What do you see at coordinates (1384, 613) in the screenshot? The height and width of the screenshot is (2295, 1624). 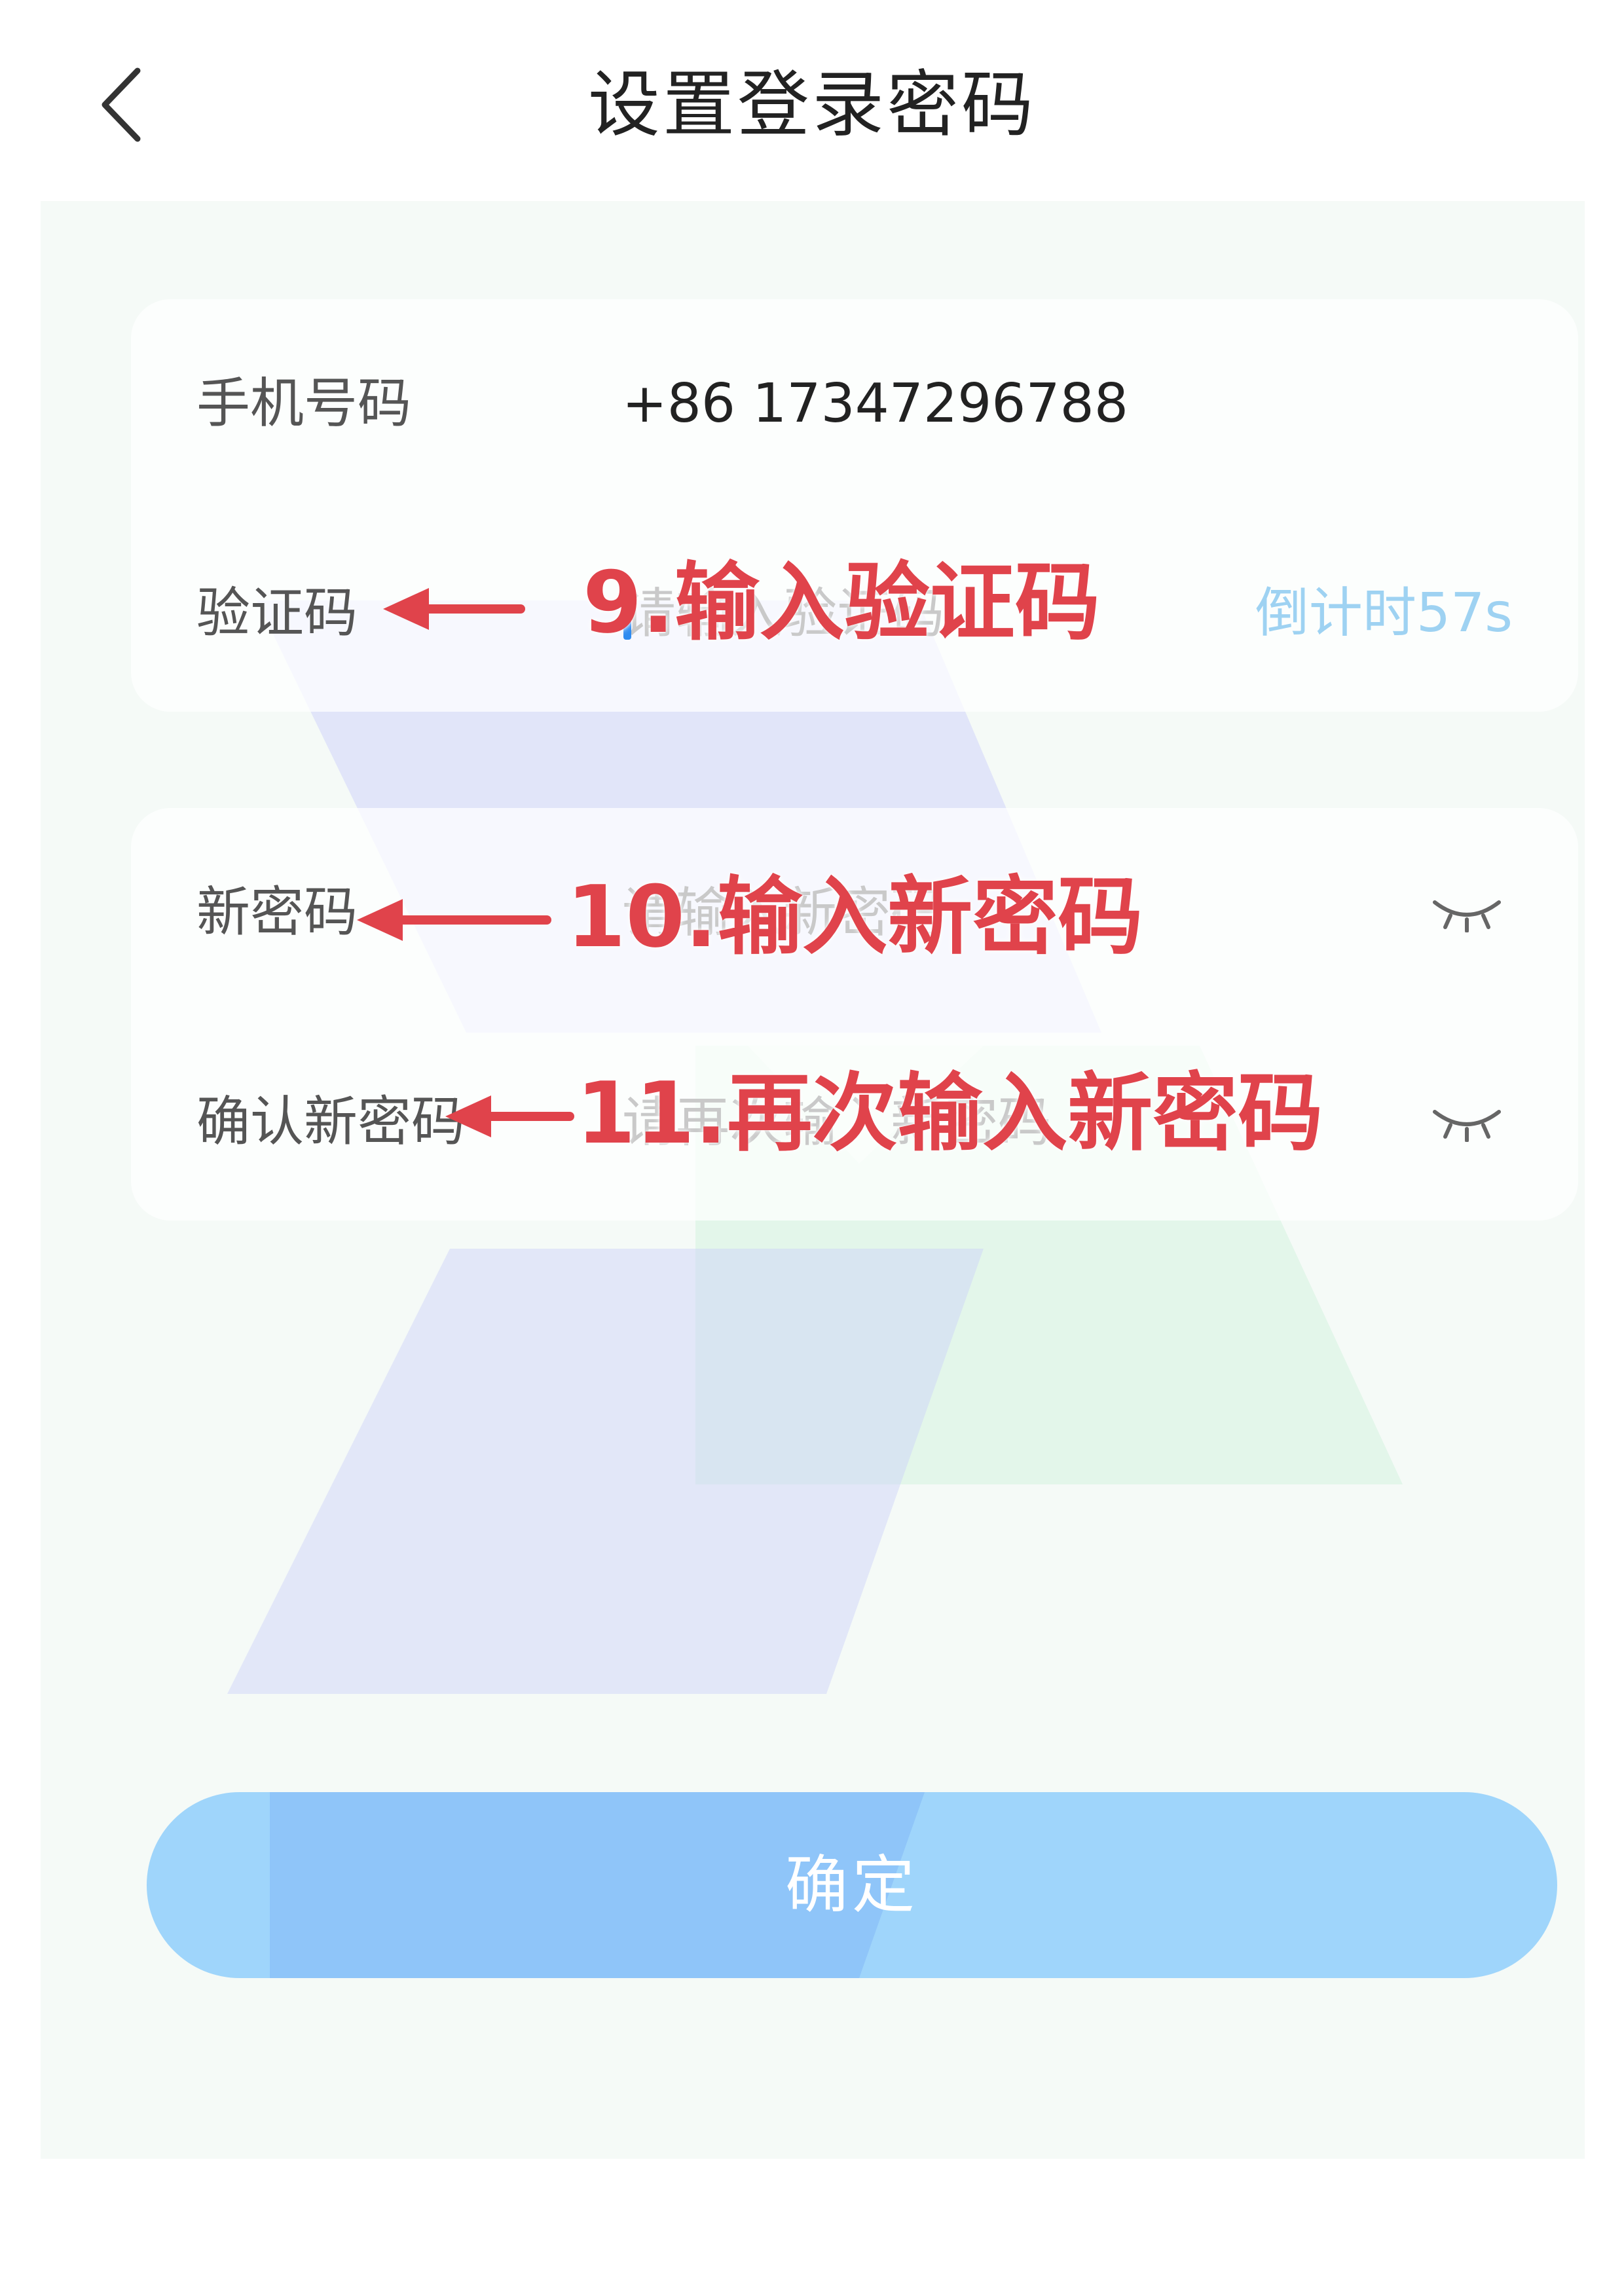 I see `countdown-button: 倒计时57s` at bounding box center [1384, 613].